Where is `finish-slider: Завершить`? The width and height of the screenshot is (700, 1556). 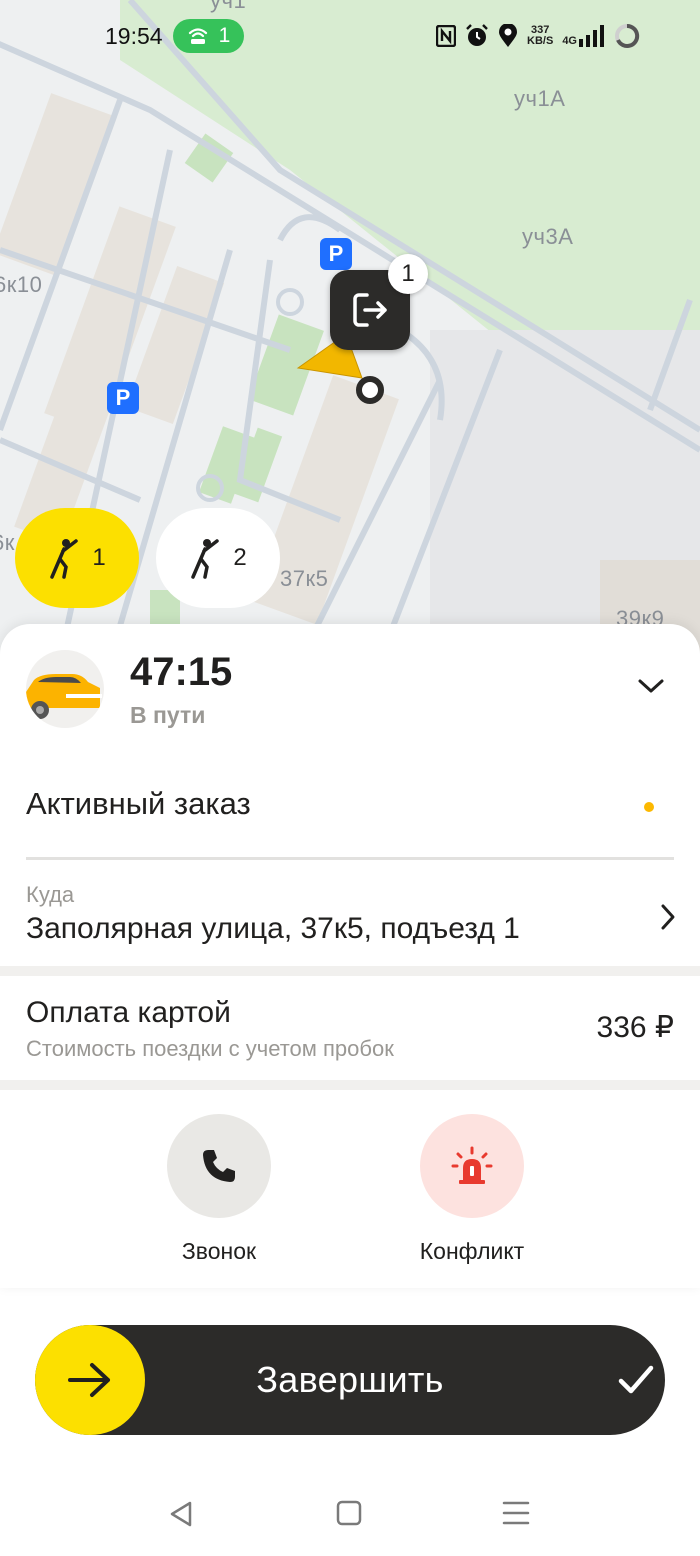 finish-slider: Завершить is located at coordinates (350, 1380).